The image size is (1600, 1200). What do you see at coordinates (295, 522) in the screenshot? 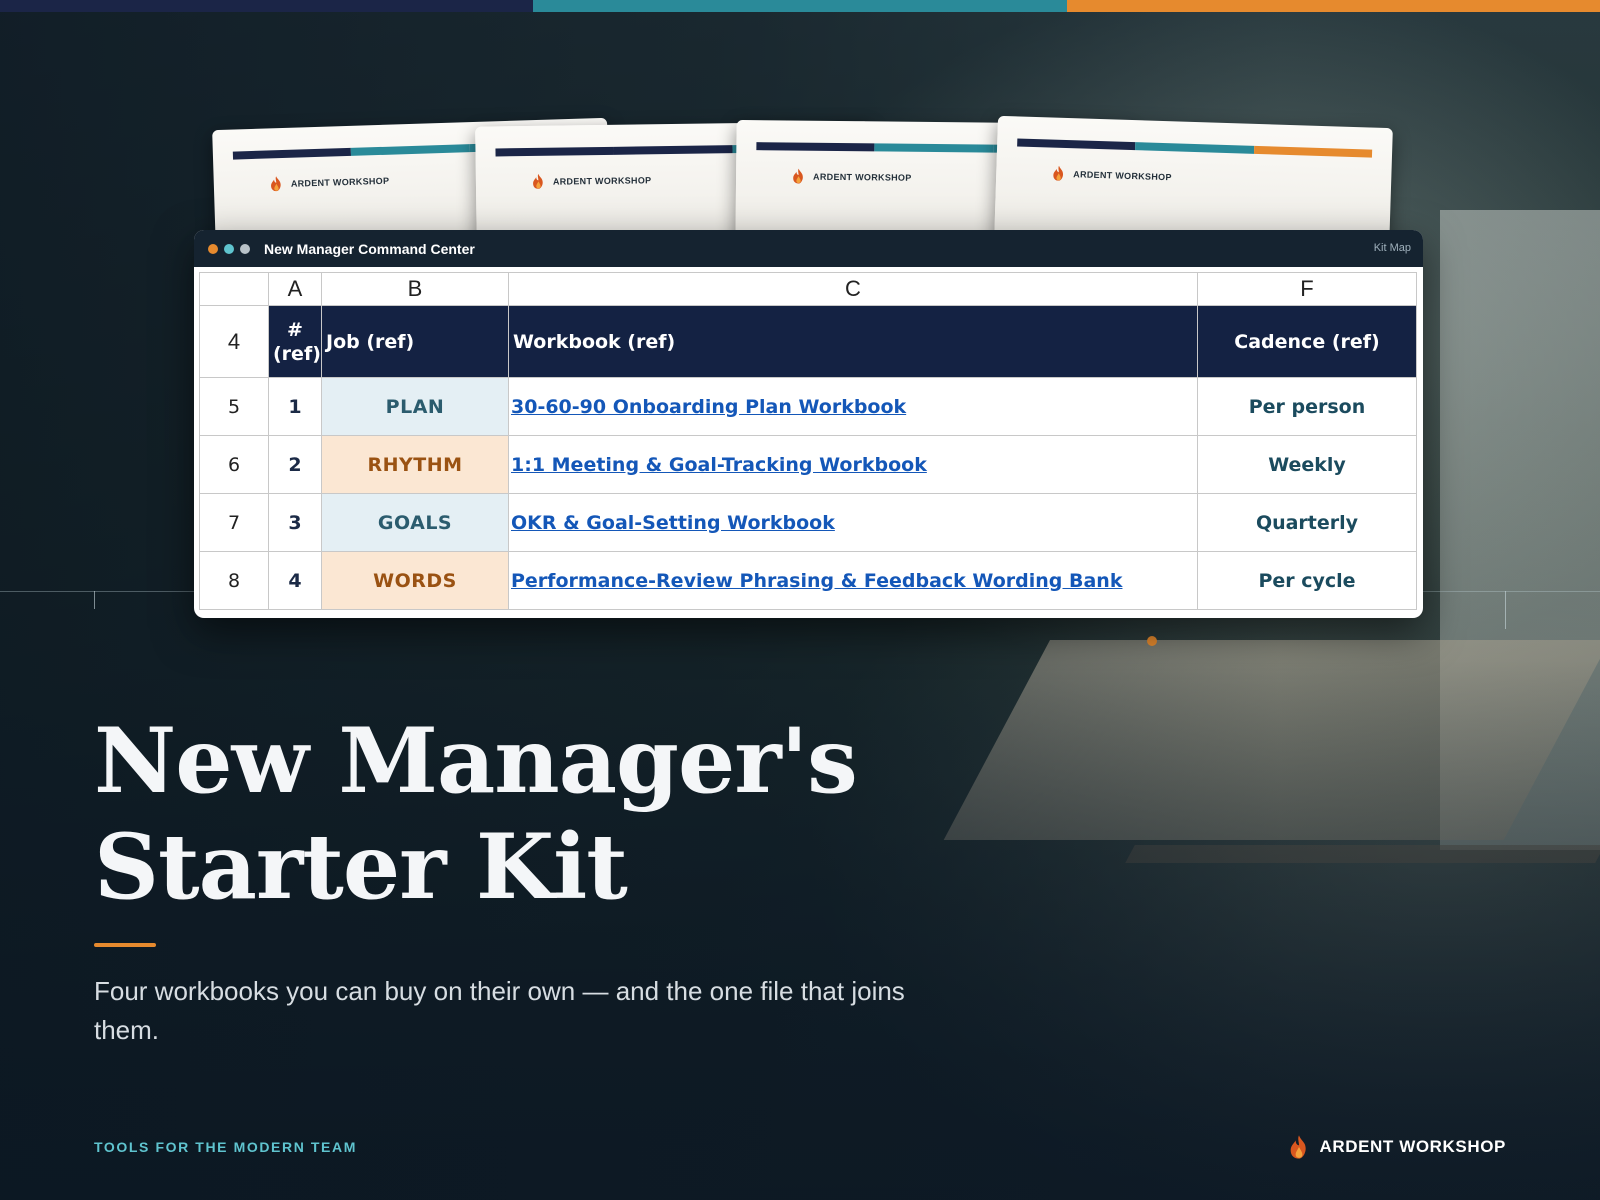
I see `row-index-cell: 3` at bounding box center [295, 522].